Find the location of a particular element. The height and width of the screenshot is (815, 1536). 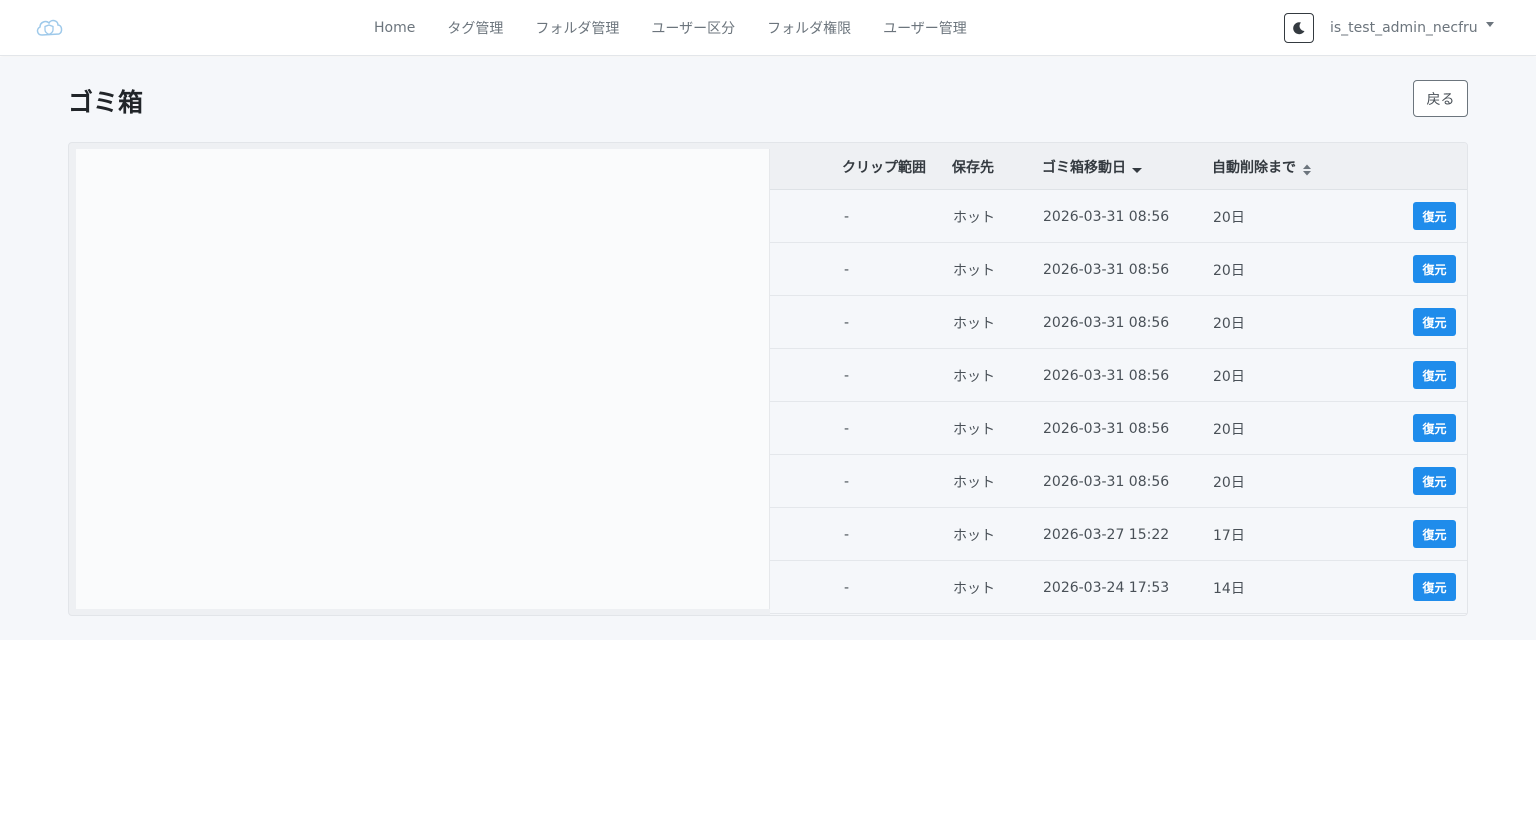

nav-links: Home タグ管理 フォルダ管理 ユーザー区分 フォルダ権限 ユーザー管理 is located at coordinates (670, 28).